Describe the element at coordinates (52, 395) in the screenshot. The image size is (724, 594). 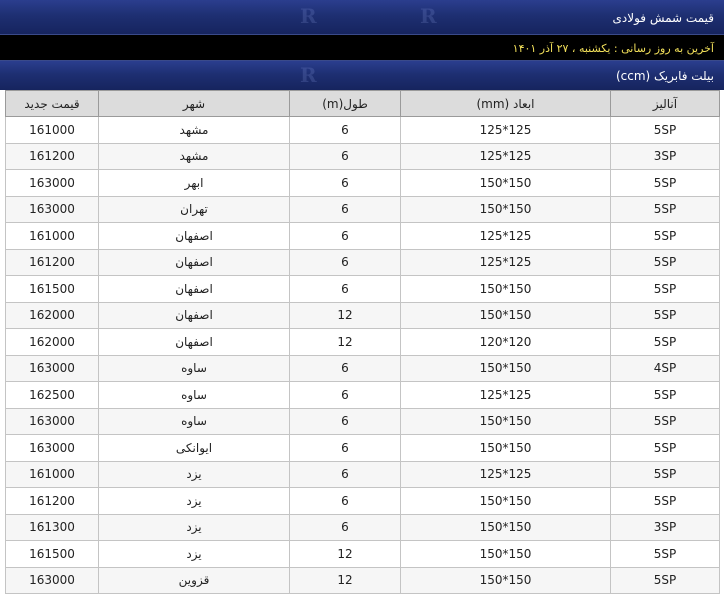
I see `price-cell: 162500` at that location.